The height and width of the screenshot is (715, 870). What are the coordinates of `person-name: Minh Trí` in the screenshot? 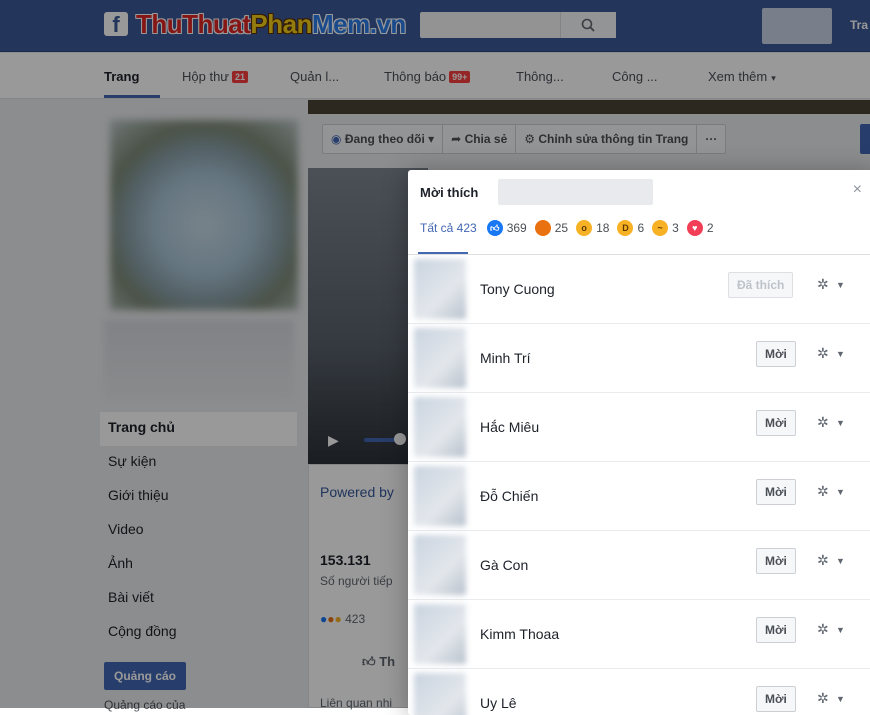 It's located at (505, 358).